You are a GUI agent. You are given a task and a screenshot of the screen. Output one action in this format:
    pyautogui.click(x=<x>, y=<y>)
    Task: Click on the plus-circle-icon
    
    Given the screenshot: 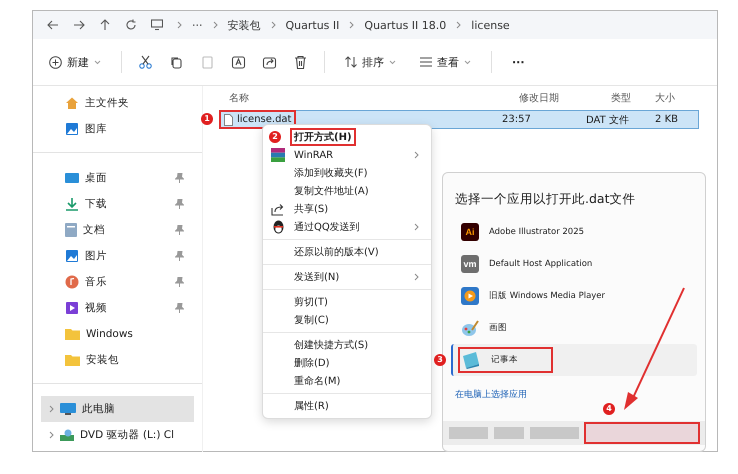 What is the action you would take?
    pyautogui.click(x=55, y=62)
    